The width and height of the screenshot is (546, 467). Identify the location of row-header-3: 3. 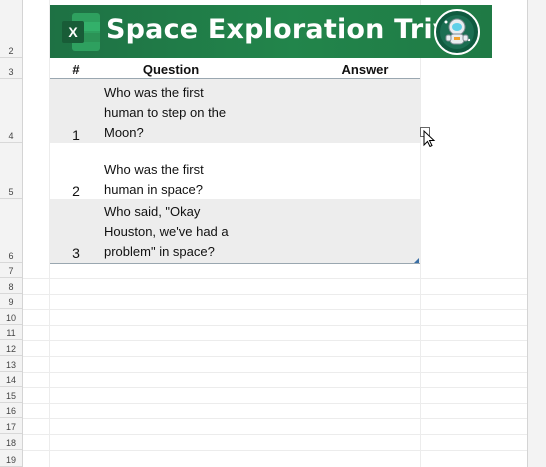
(11, 68).